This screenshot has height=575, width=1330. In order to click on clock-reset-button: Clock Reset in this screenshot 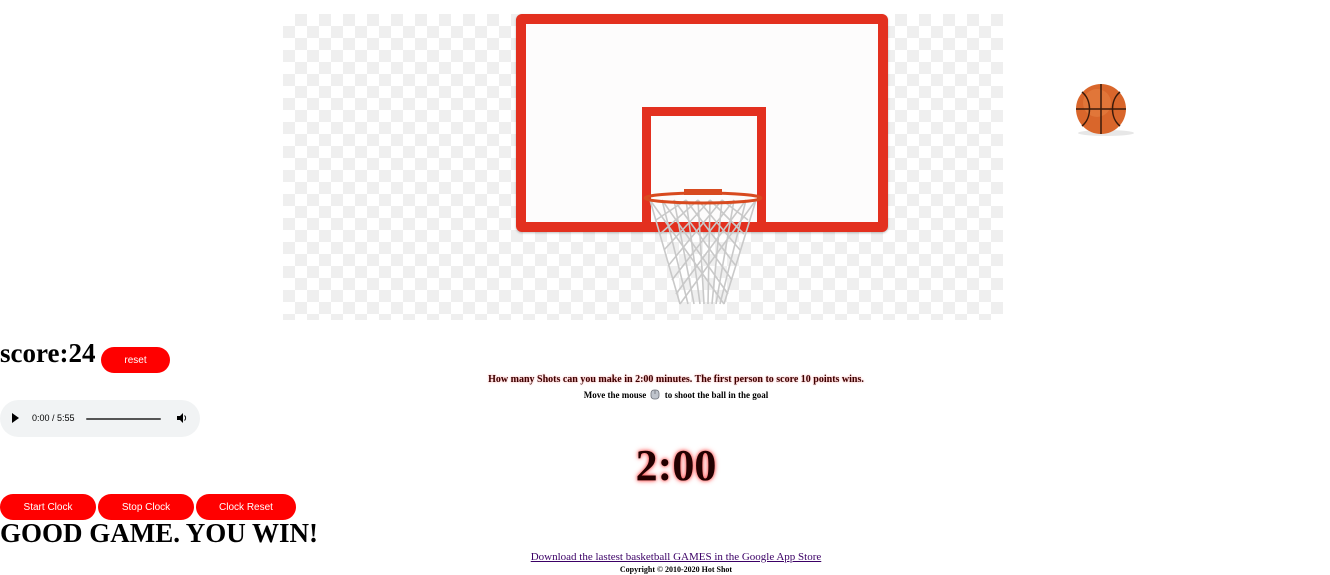, I will do `click(246, 507)`.